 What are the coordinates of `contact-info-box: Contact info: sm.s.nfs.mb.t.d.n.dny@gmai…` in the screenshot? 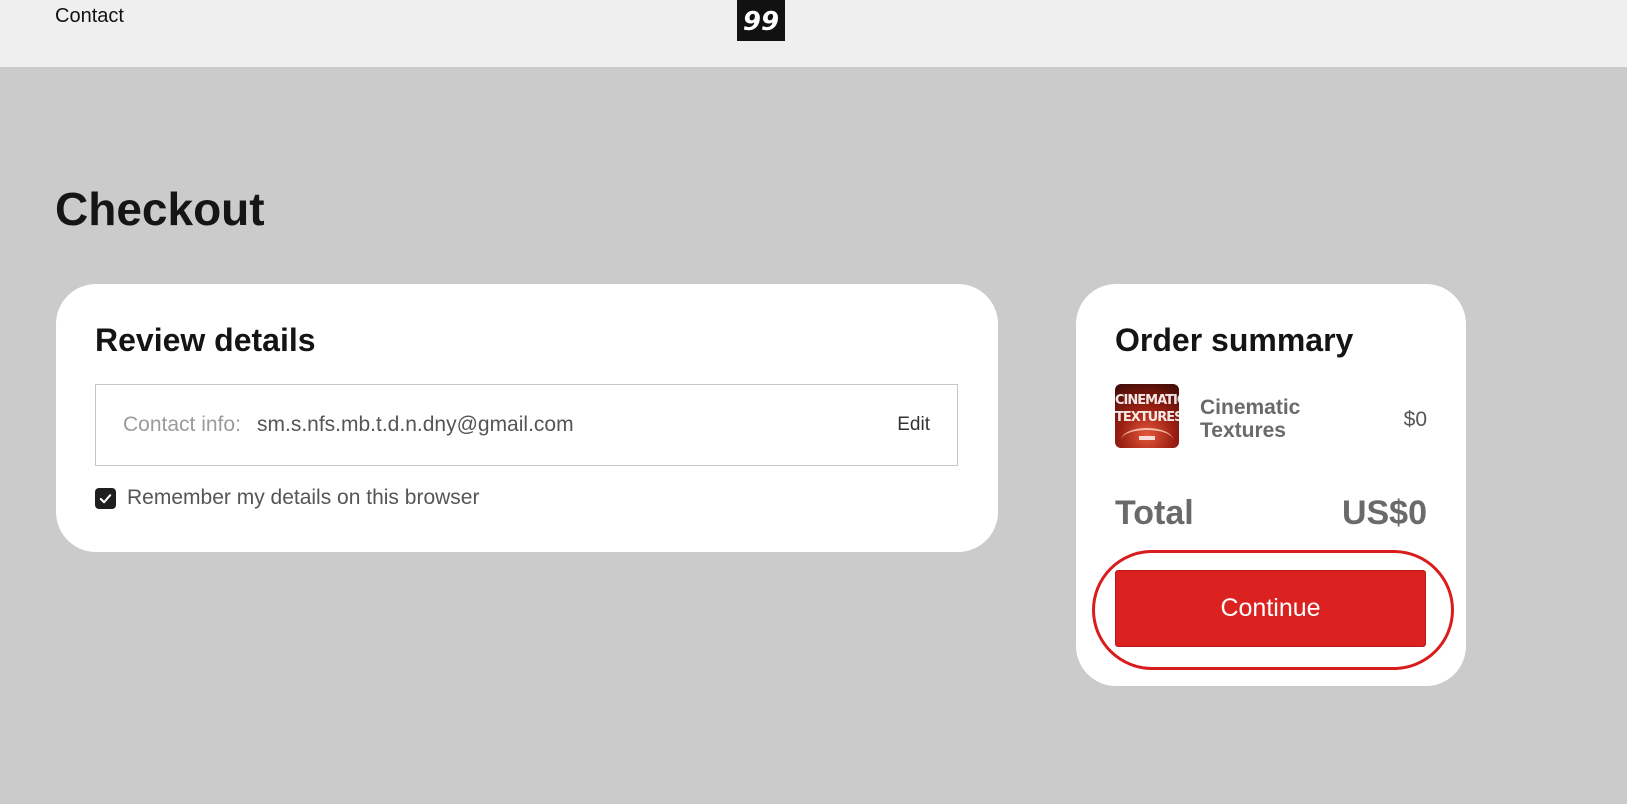 It's located at (526, 425).